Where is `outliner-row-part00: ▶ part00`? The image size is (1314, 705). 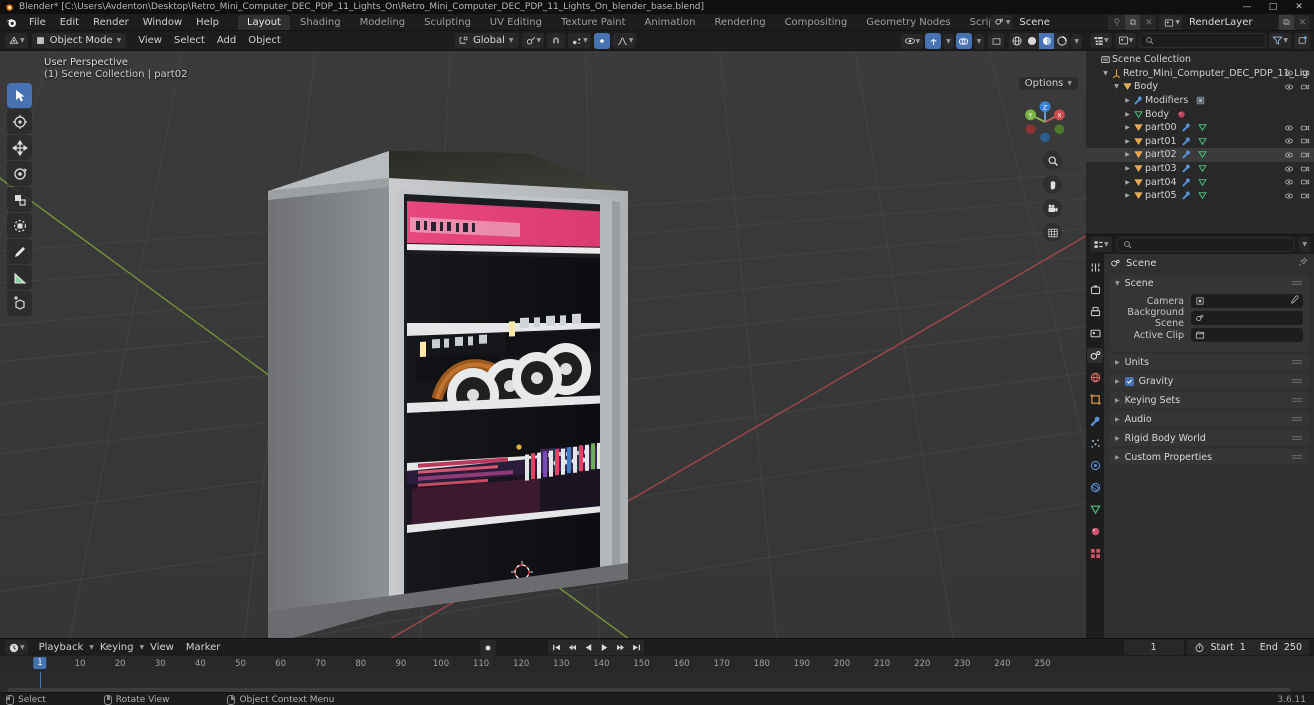
outliner-row-part00: ▶ part00 is located at coordinates (1200, 128).